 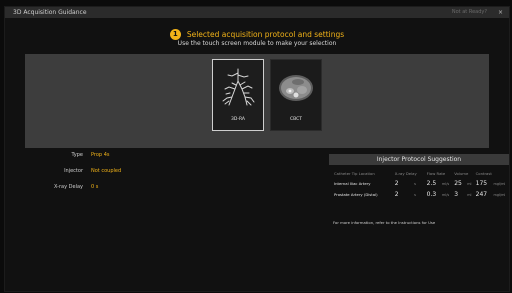 What do you see at coordinates (354, 173) in the screenshot?
I see `column-header: Catheter Tip Location` at bounding box center [354, 173].